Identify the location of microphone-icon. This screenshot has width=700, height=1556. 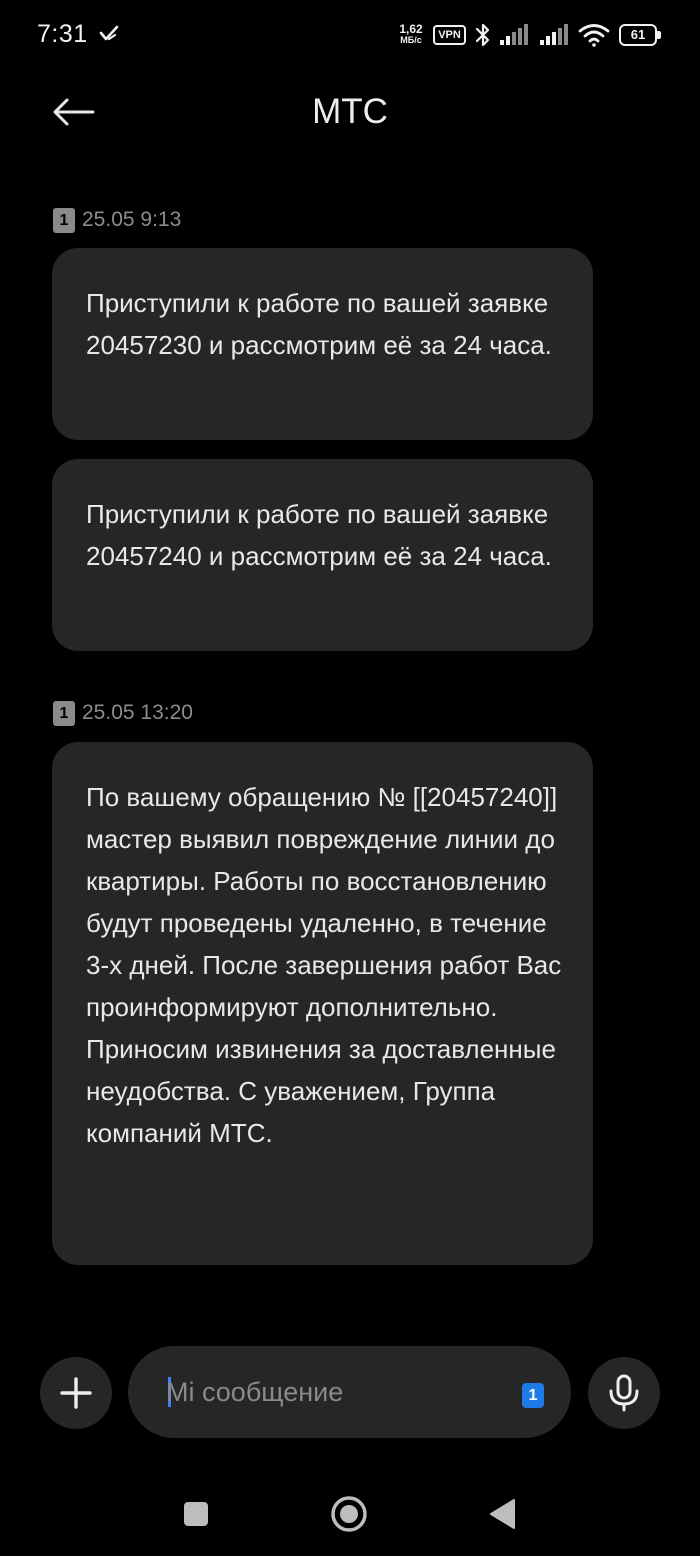
(624, 1393).